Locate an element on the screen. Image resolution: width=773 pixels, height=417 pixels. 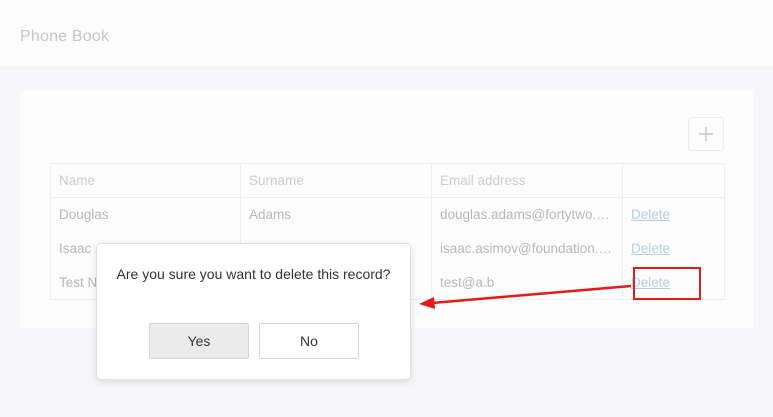
cell-name: Douglas is located at coordinates (145, 214).